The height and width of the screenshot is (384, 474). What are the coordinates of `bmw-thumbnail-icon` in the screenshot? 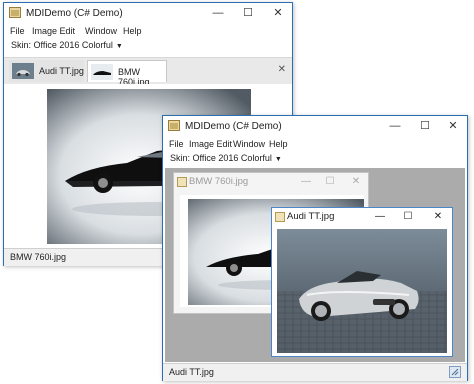 It's located at (102, 72).